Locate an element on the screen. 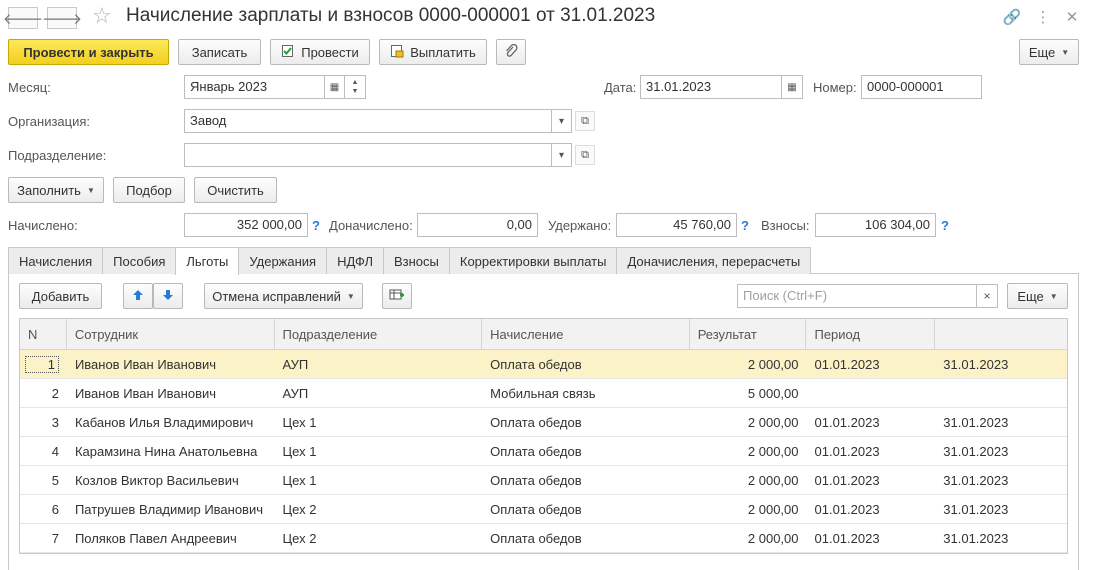  save-button: Записать is located at coordinates (219, 52).